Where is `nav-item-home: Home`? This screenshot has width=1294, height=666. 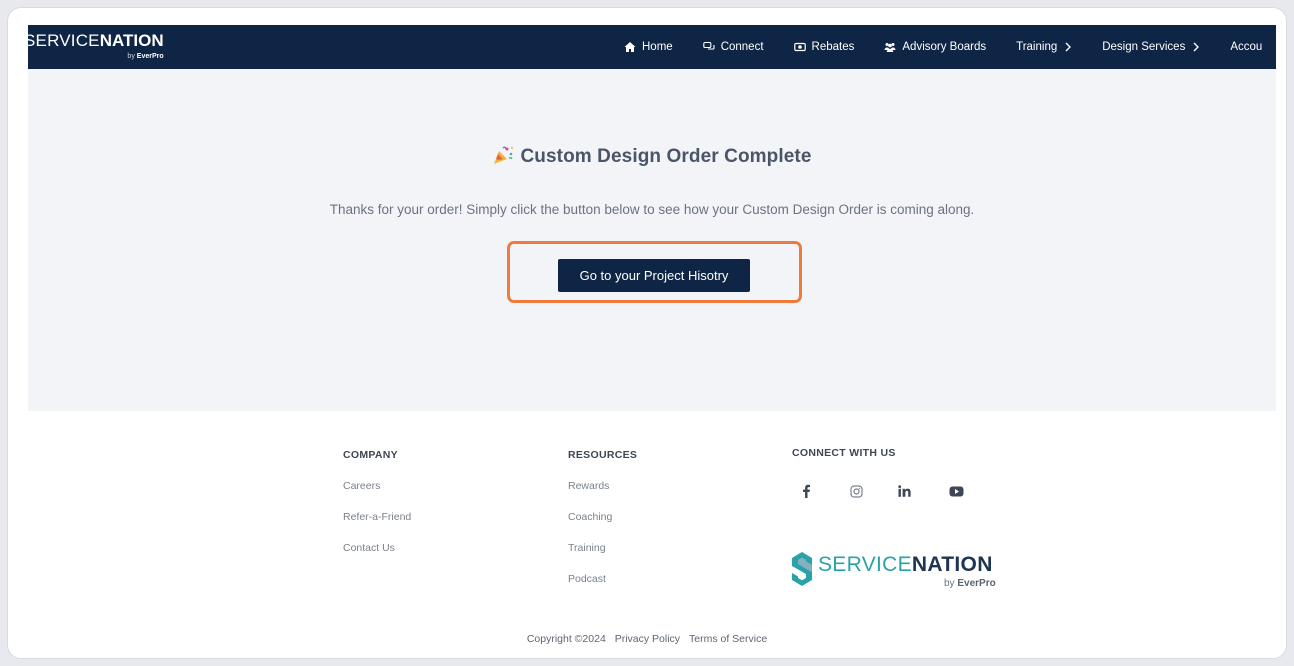
nav-item-home: Home is located at coordinates (648, 47).